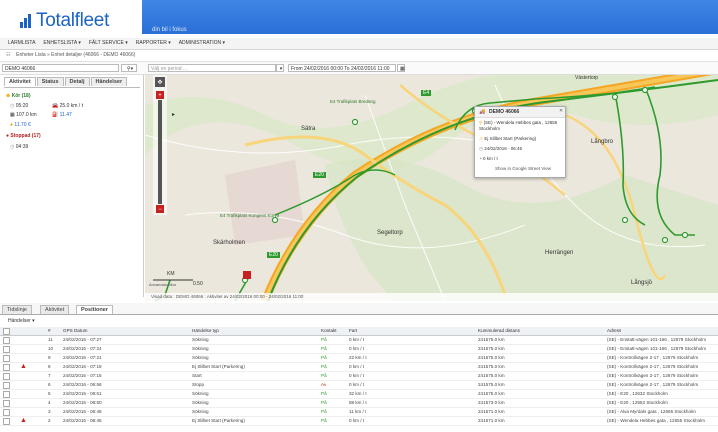 This screenshot has height=432, width=718. What do you see at coordinates (64, 21) in the screenshot?
I see `totalfleet-logo: Totalfleet` at bounding box center [64, 21].